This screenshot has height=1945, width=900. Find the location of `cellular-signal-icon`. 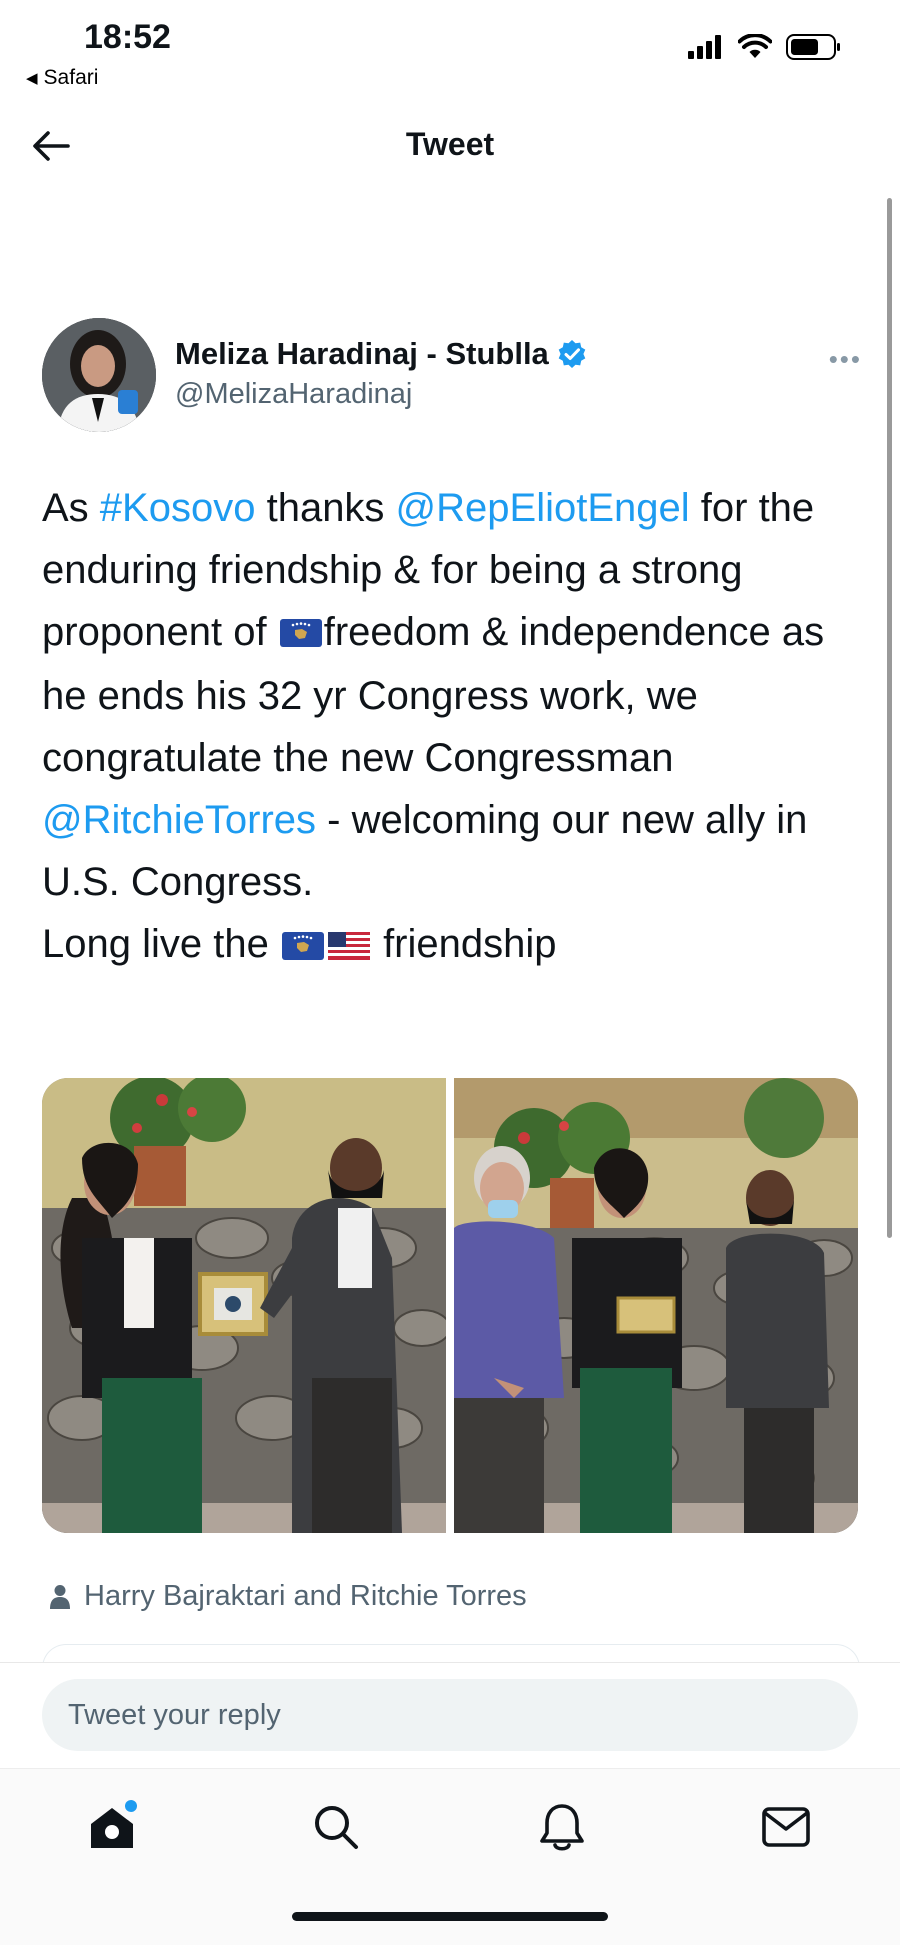

cellular-signal-icon is located at coordinates (704, 47).